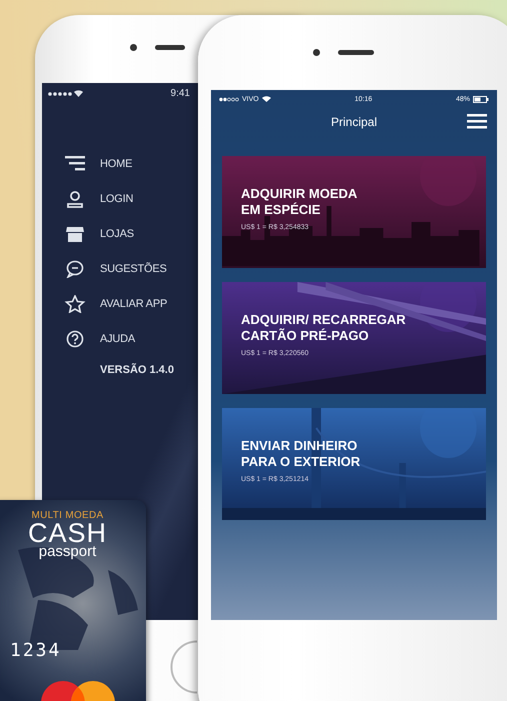 This screenshot has height=701, width=507. I want to click on menu-item: AJUDA, so click(118, 339).